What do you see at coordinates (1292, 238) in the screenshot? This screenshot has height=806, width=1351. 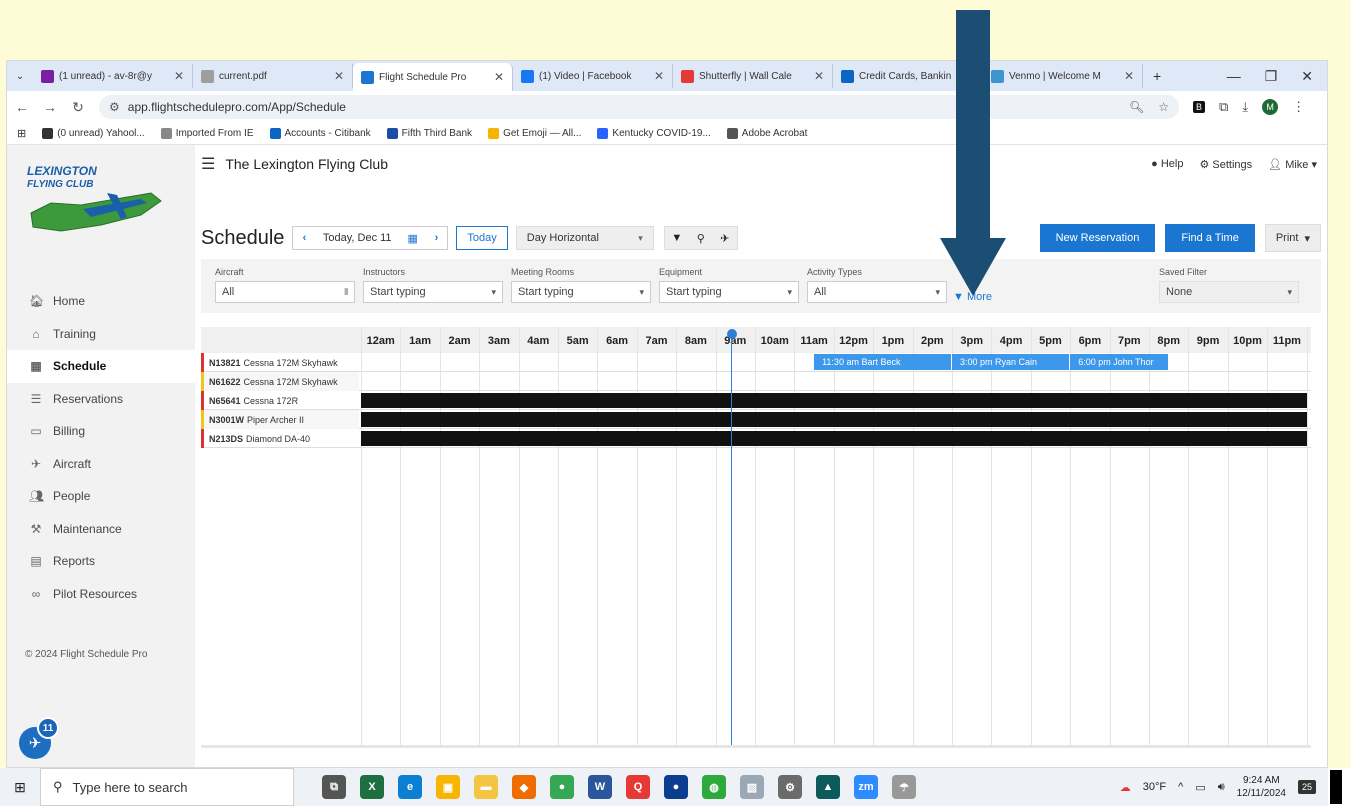 I see `print-button: Print ▾` at bounding box center [1292, 238].